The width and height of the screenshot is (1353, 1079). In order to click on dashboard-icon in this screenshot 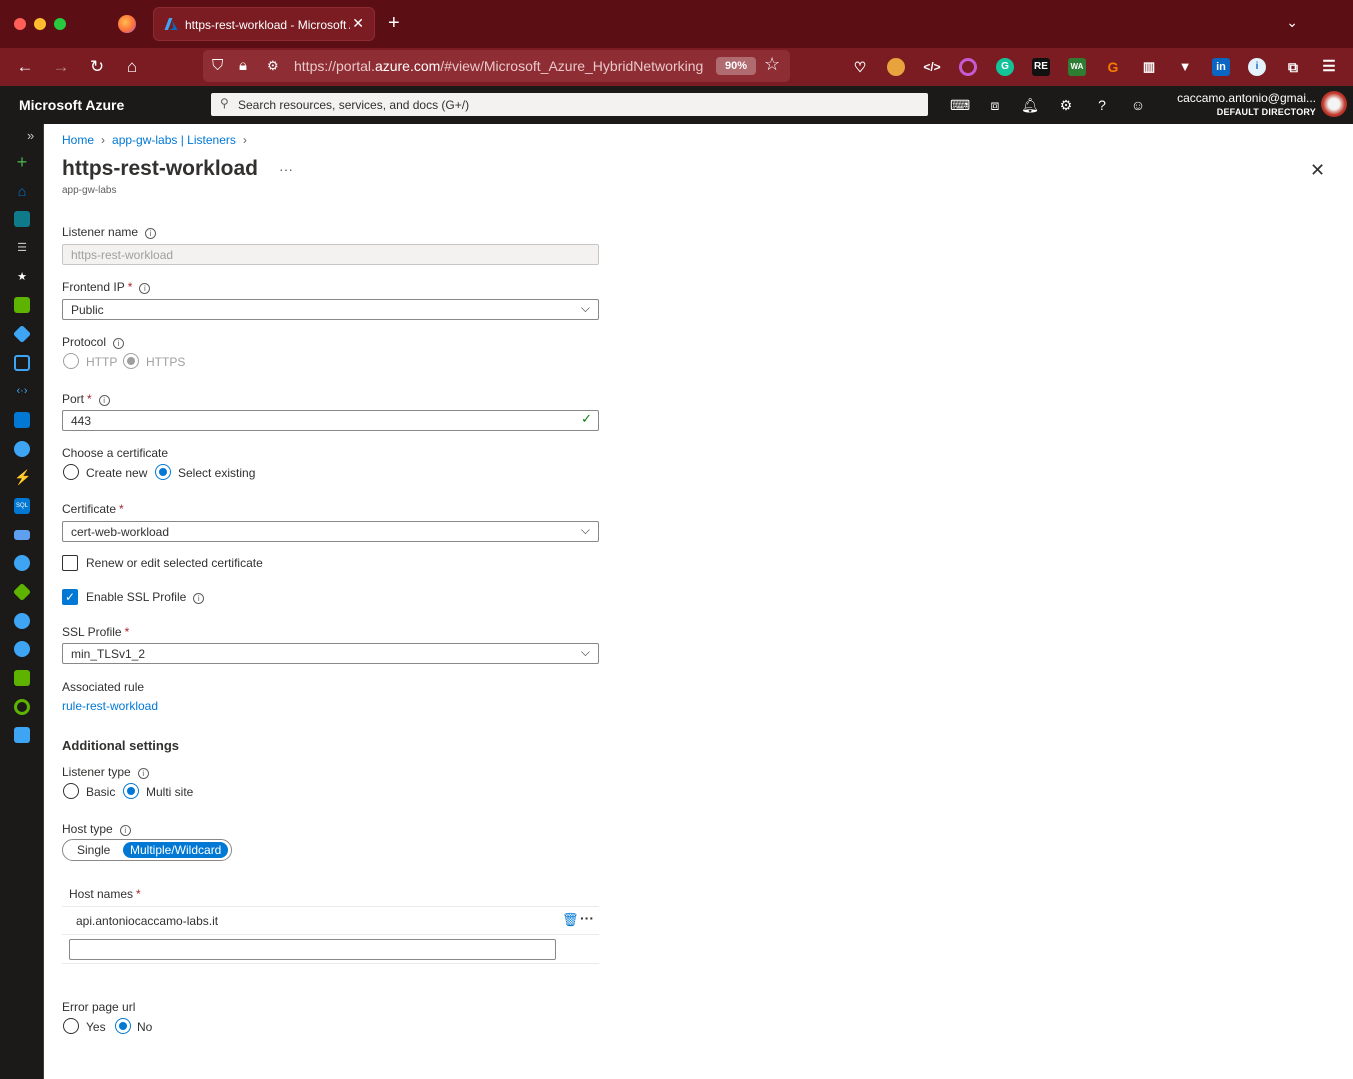, I will do `click(22, 219)`.